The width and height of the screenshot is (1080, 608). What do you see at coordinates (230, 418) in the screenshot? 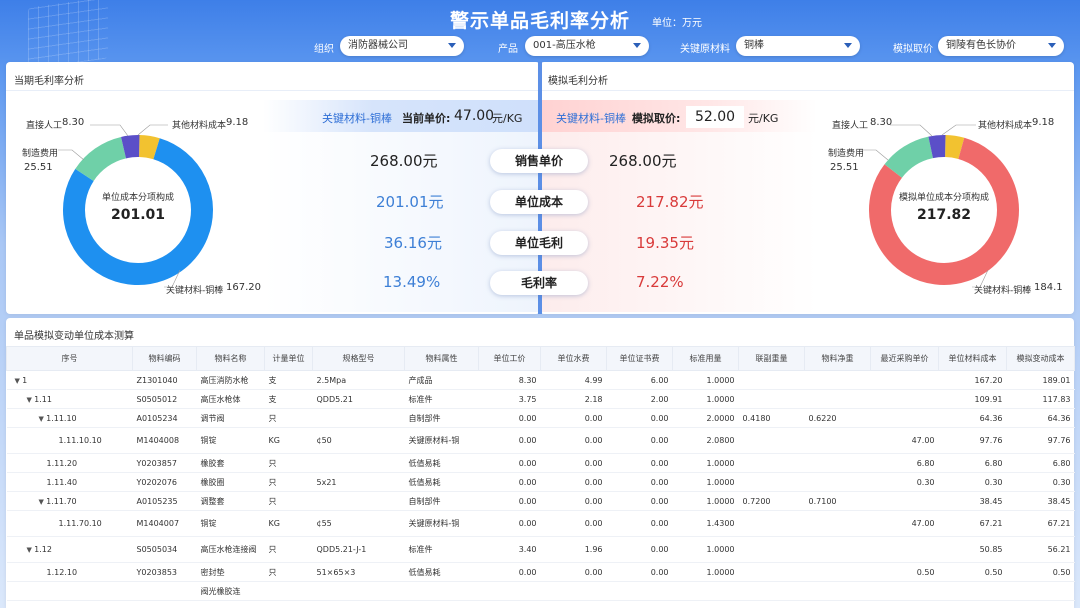
I see `table-cell: 调节阀` at bounding box center [230, 418].